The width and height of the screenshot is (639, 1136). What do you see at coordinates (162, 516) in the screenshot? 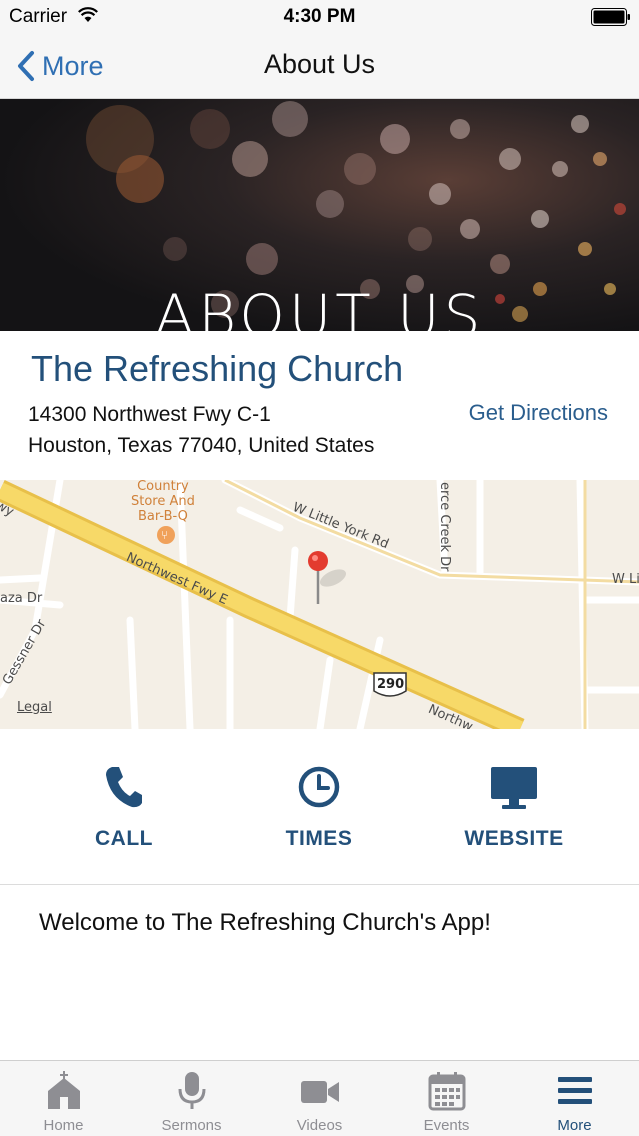
I see `poi-label-line-3: Bar-B-Q` at bounding box center [162, 516].